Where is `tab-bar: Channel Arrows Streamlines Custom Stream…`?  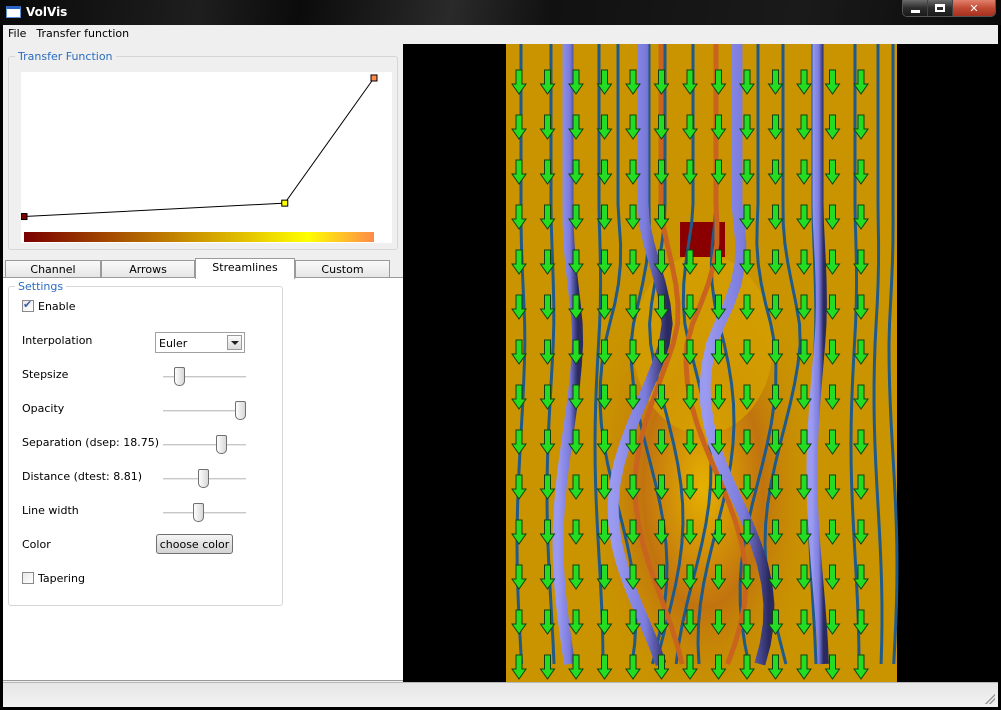 tab-bar: Channel Arrows Streamlines Custom Stream… is located at coordinates (203, 273).